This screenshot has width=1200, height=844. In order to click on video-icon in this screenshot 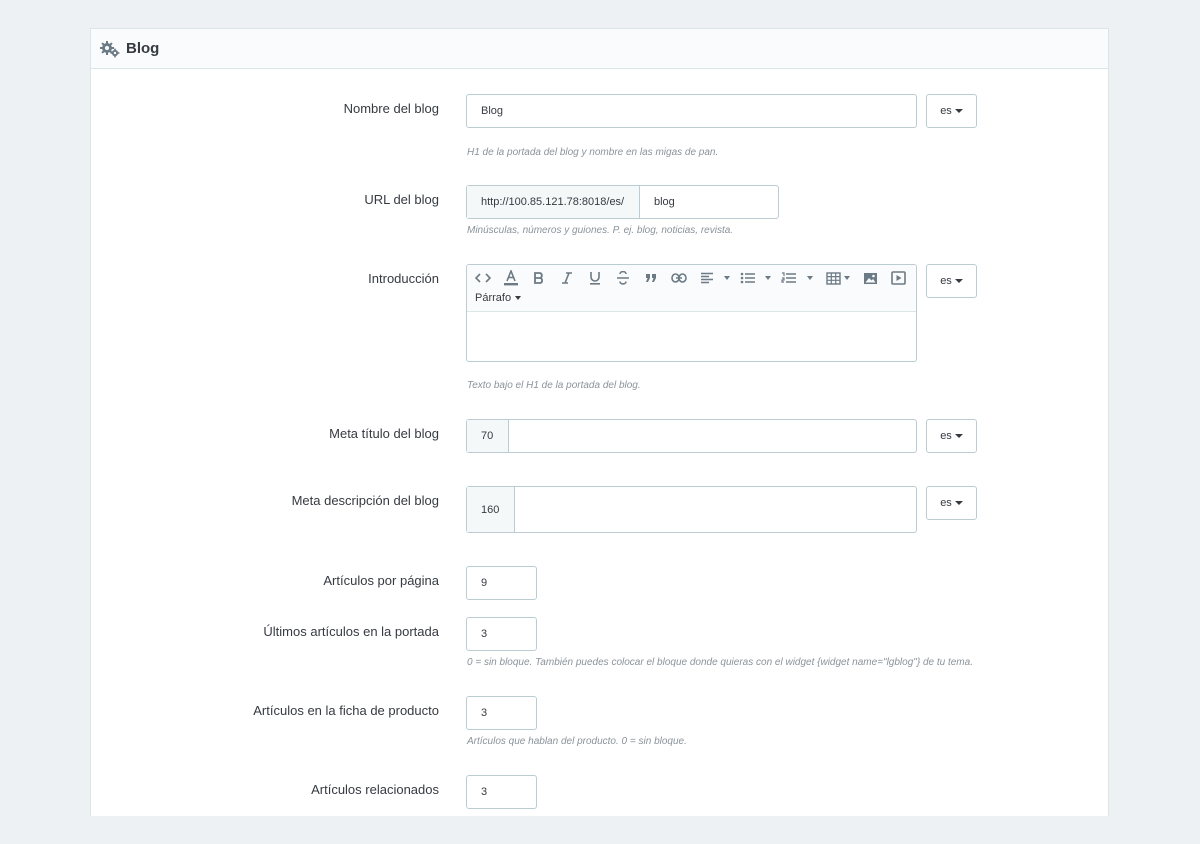, I will do `click(898, 278)`.